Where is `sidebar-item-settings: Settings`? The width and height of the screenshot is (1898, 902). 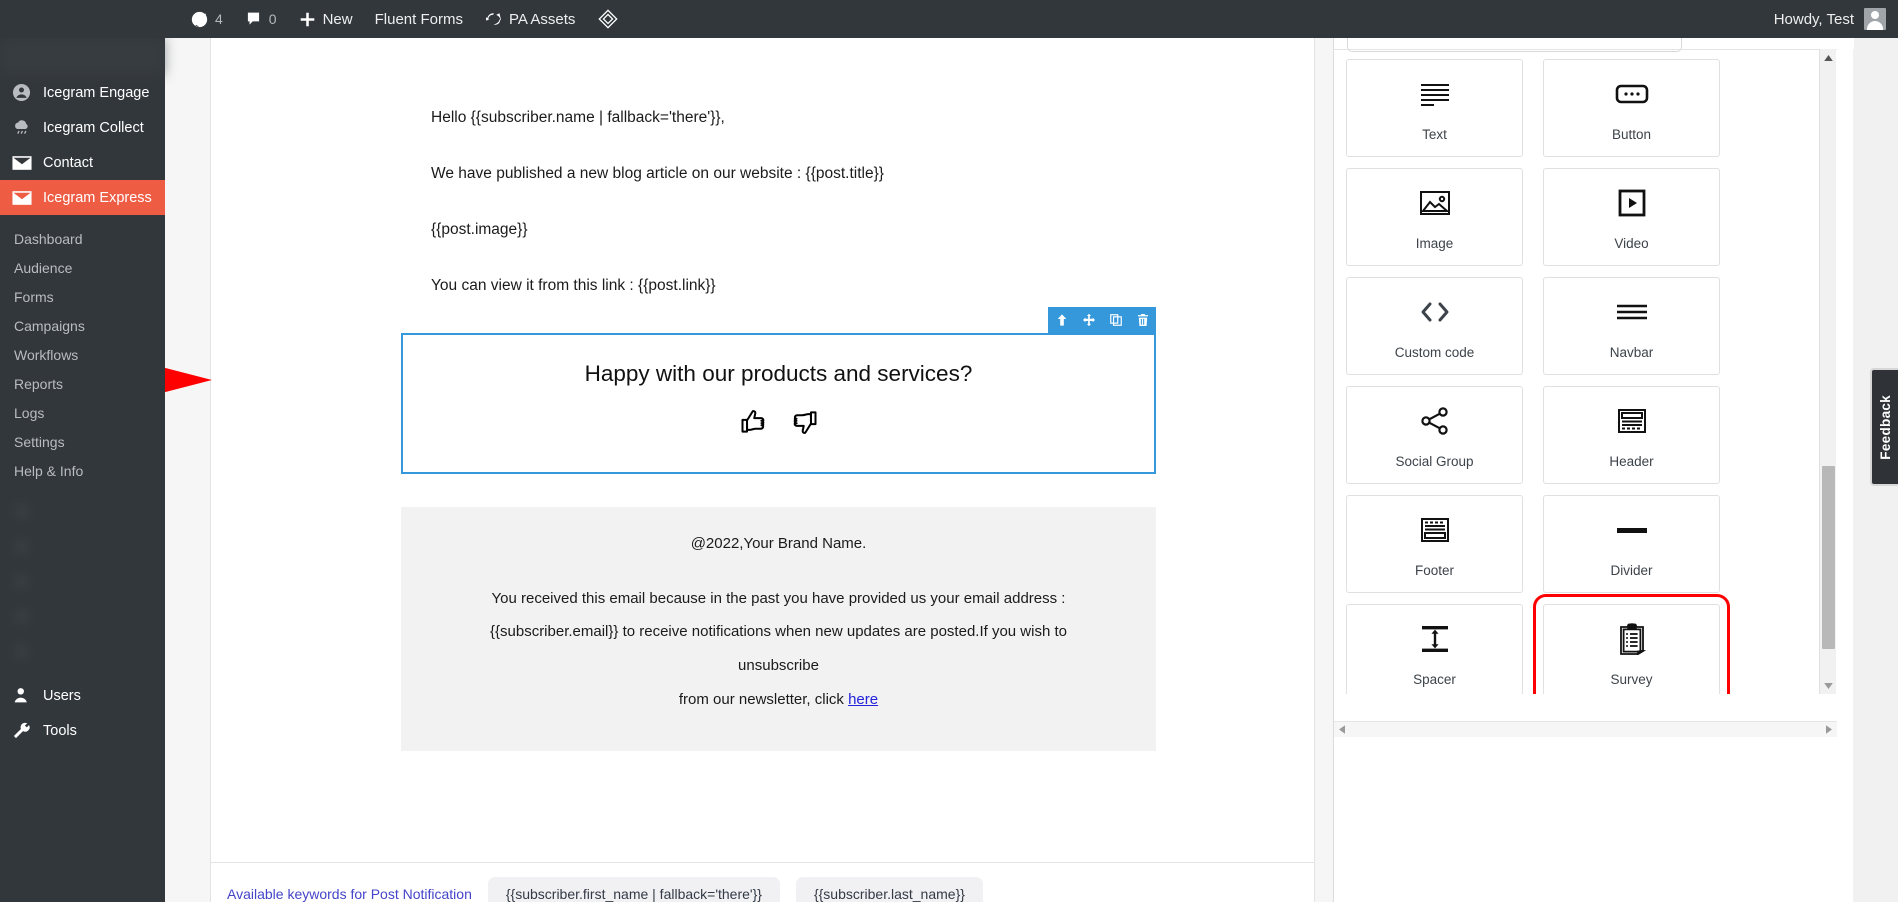
sidebar-item-settings: Settings is located at coordinates (82, 441).